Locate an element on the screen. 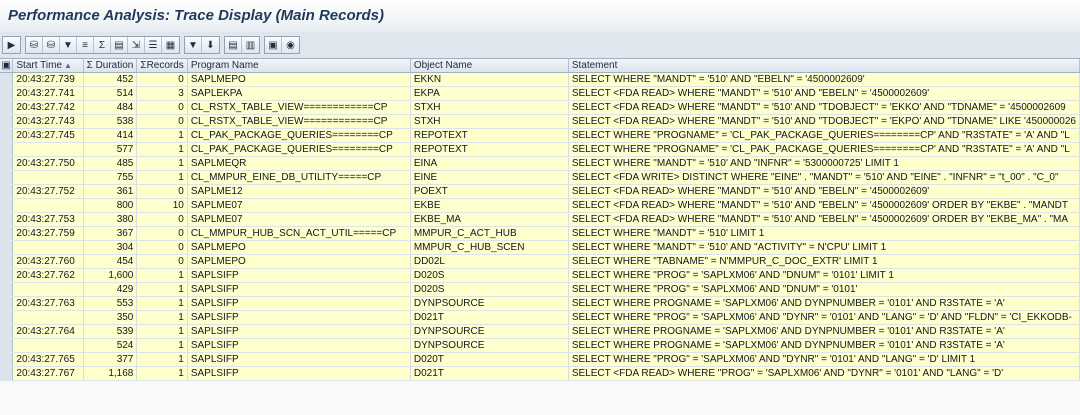  explain-button: ▤ is located at coordinates (233, 45).